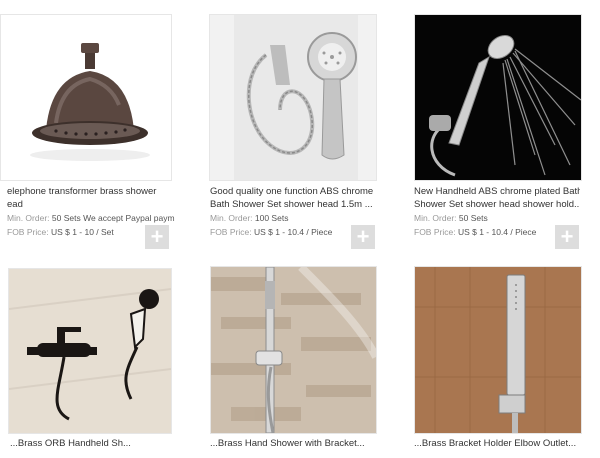 The image size is (600, 458). I want to click on product-image-rain-shower-head, so click(86, 97).